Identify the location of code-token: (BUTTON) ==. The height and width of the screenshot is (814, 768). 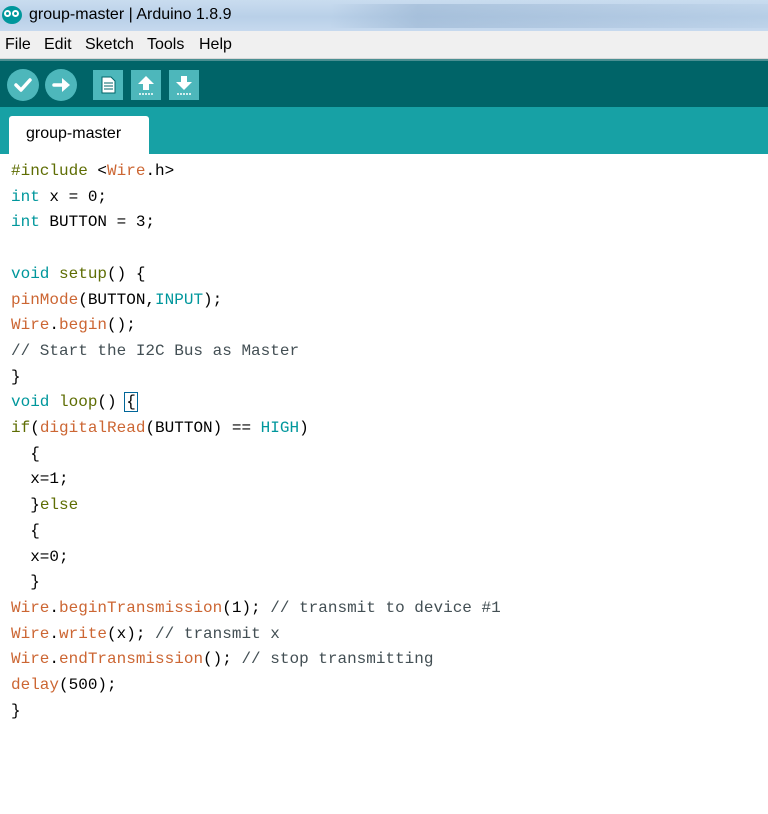
(203, 428).